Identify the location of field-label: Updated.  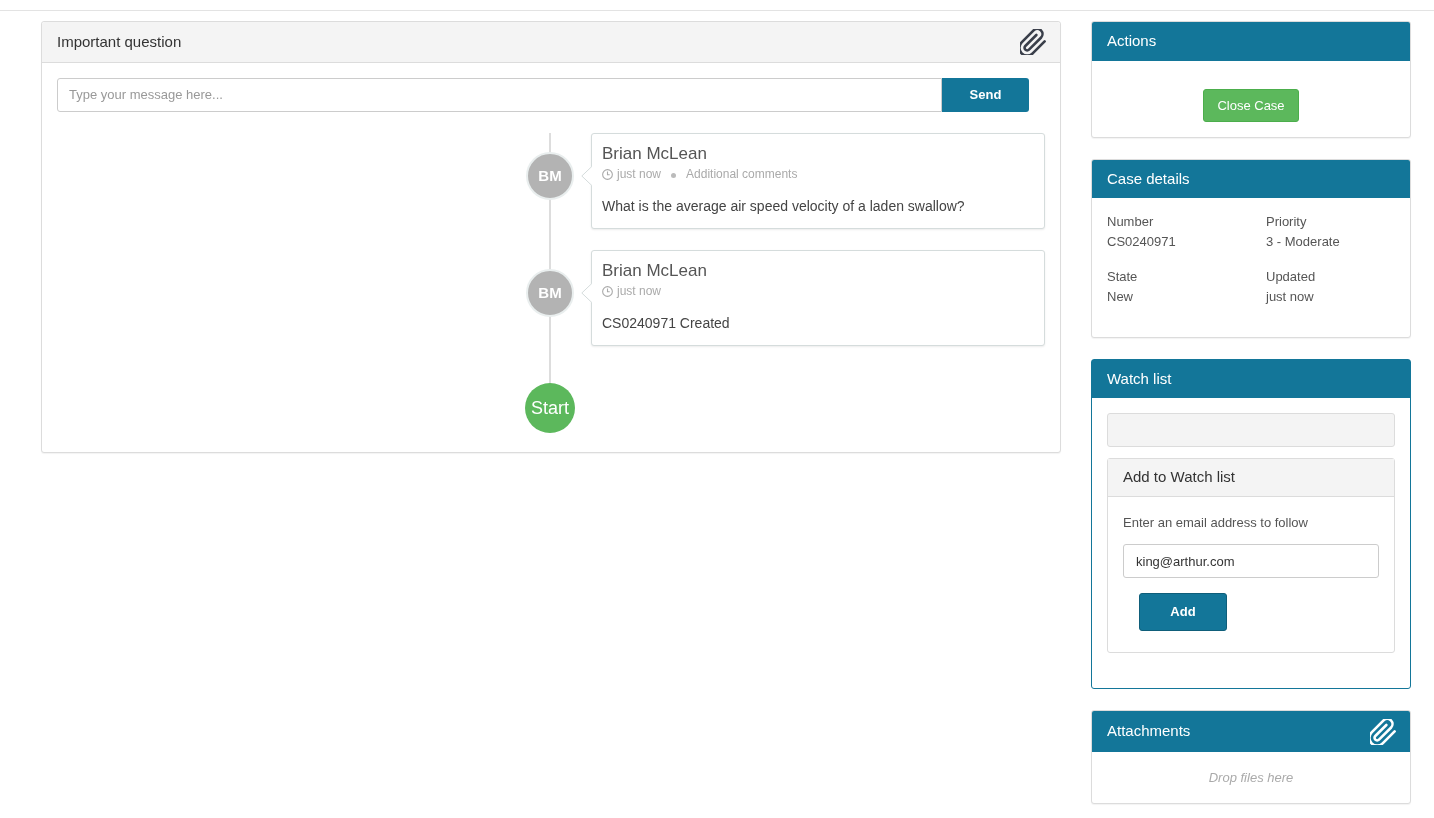
(1291, 277).